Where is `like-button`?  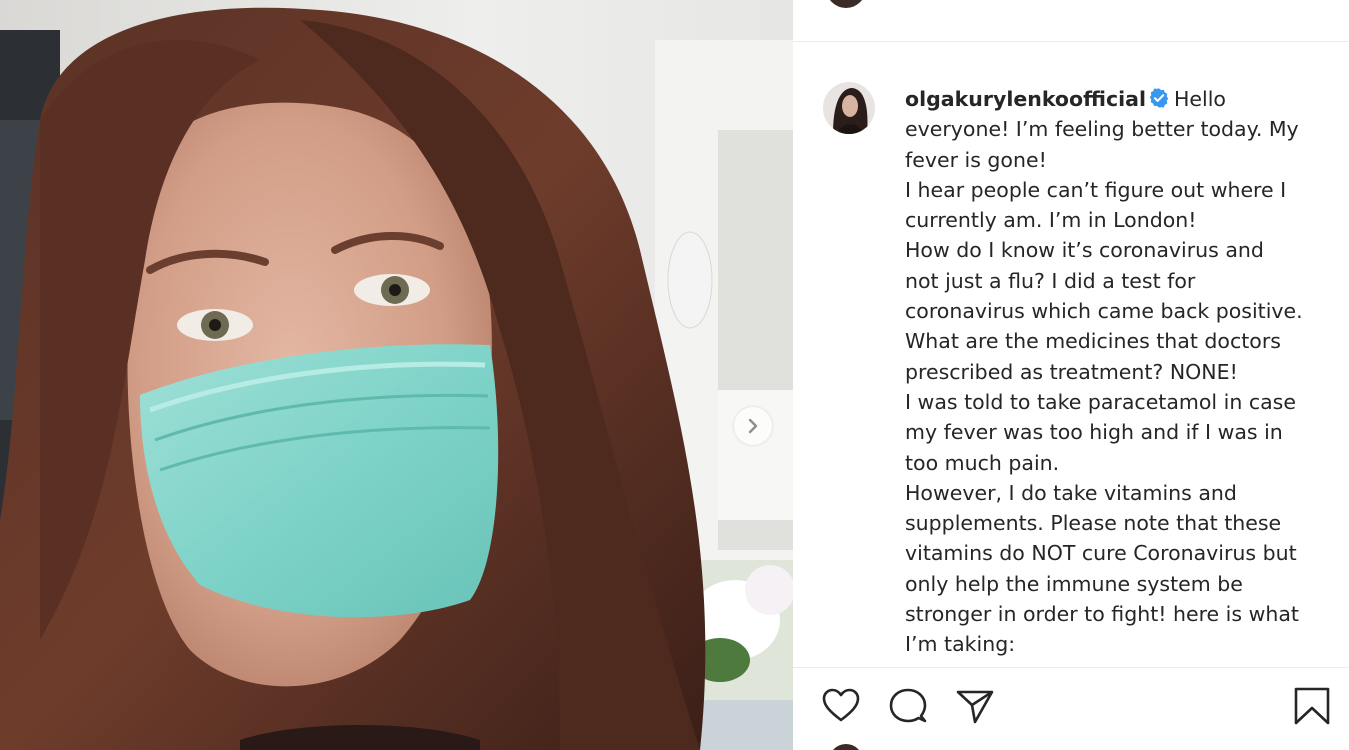
like-button is located at coordinates (841, 706).